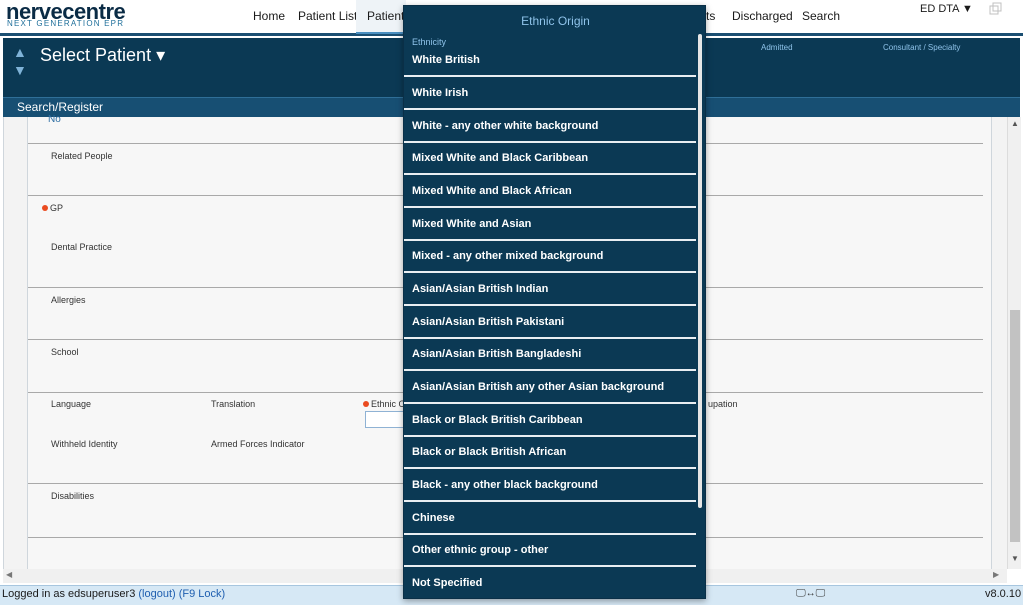 The width and height of the screenshot is (1023, 605). Describe the element at coordinates (60, 107) in the screenshot. I see `section-title: Search/Register` at that location.